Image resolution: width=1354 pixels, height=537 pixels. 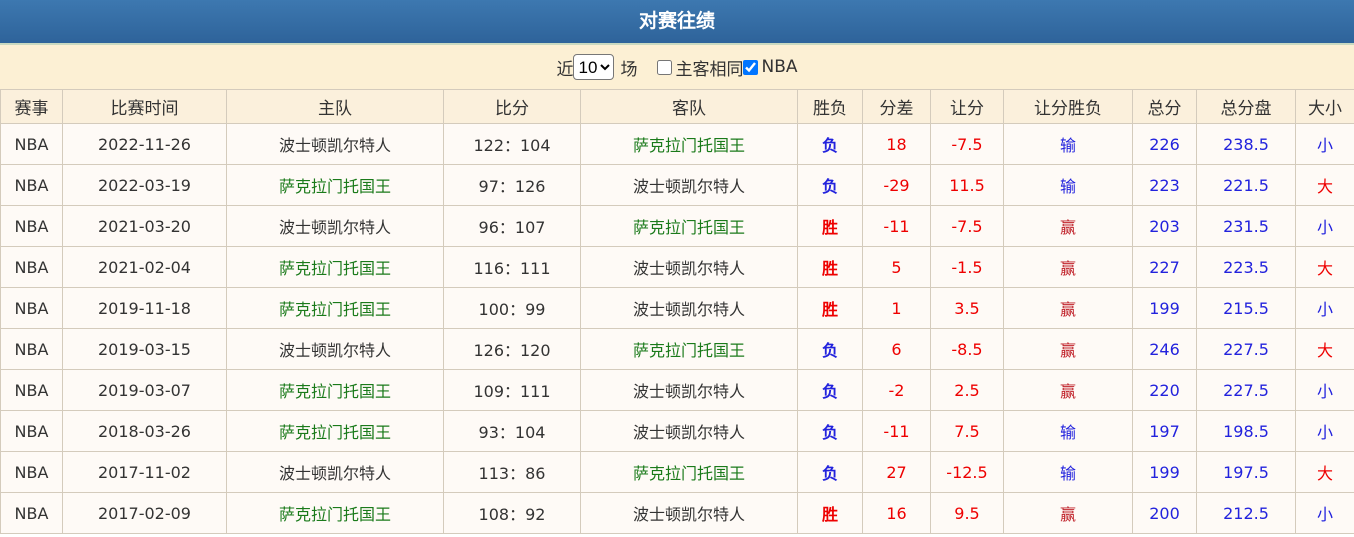 I want to click on total-line-cell: 231.5, so click(x=1246, y=226).